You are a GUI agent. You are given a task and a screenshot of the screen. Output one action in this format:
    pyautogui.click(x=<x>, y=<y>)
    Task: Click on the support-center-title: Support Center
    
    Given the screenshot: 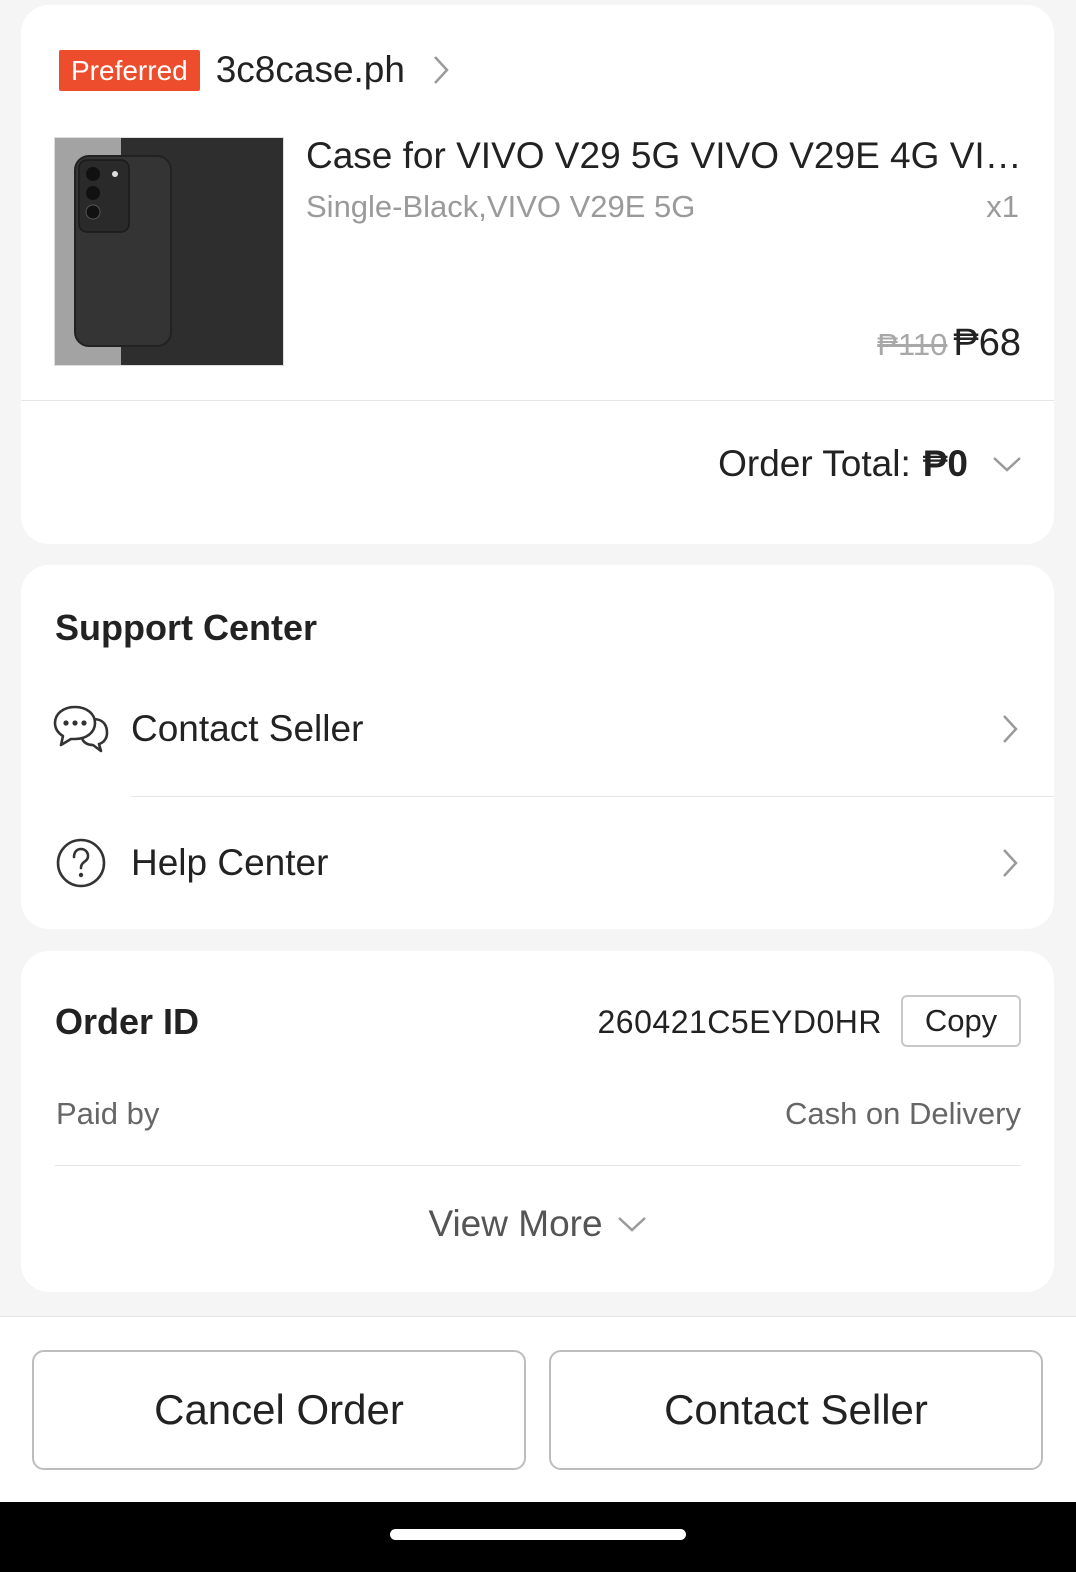 What is the action you would take?
    pyautogui.click(x=186, y=627)
    